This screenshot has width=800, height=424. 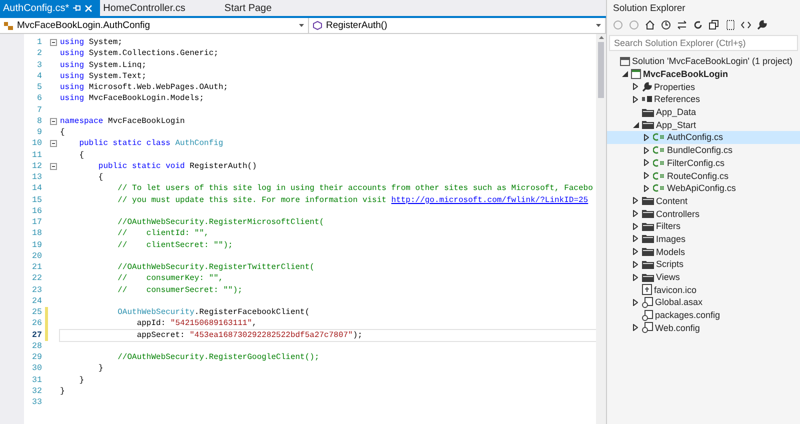 I want to click on scroll-up-icon, so click(x=601, y=37).